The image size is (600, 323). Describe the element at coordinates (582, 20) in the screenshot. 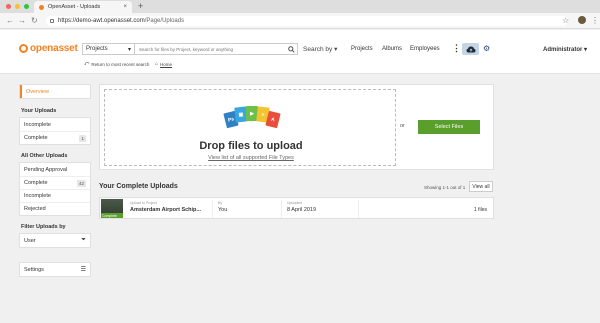

I see `profile-avatar` at that location.